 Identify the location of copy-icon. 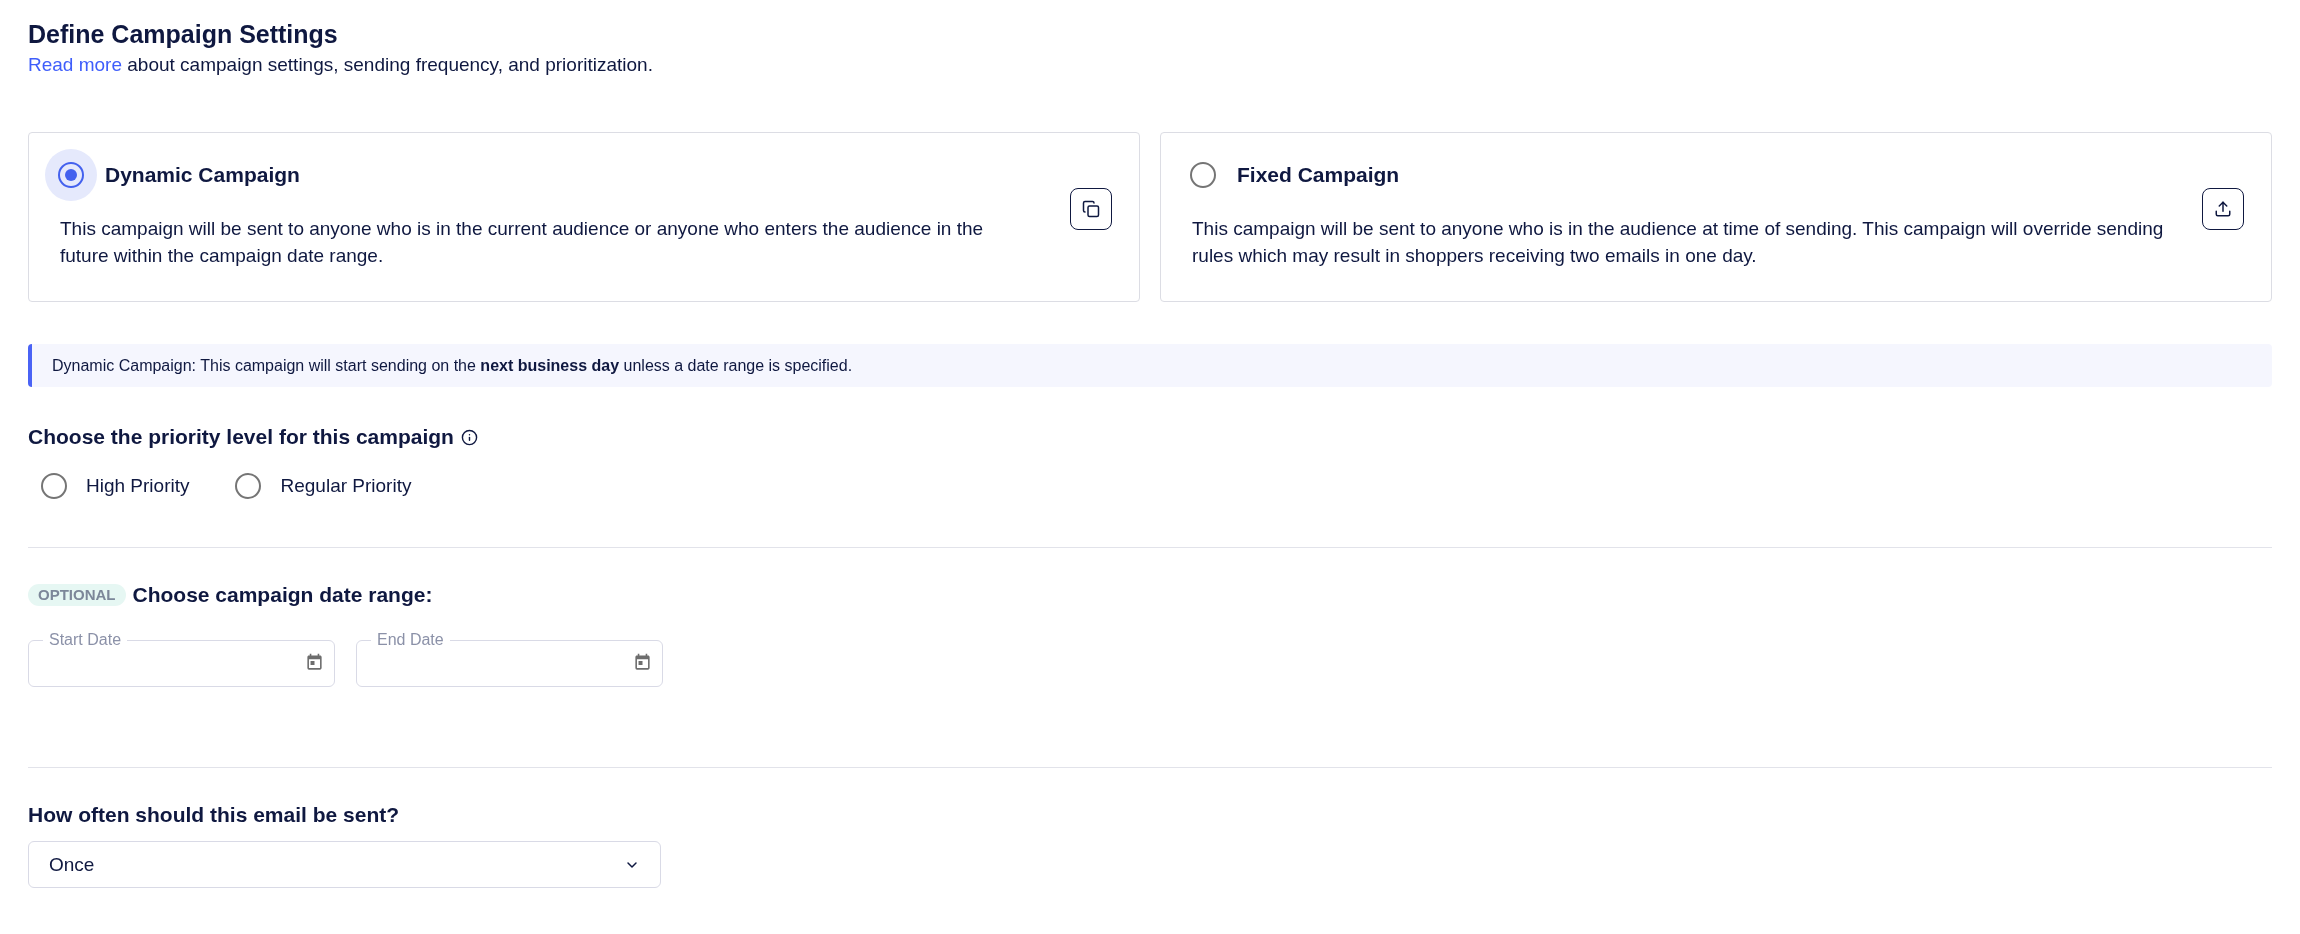
(1091, 209).